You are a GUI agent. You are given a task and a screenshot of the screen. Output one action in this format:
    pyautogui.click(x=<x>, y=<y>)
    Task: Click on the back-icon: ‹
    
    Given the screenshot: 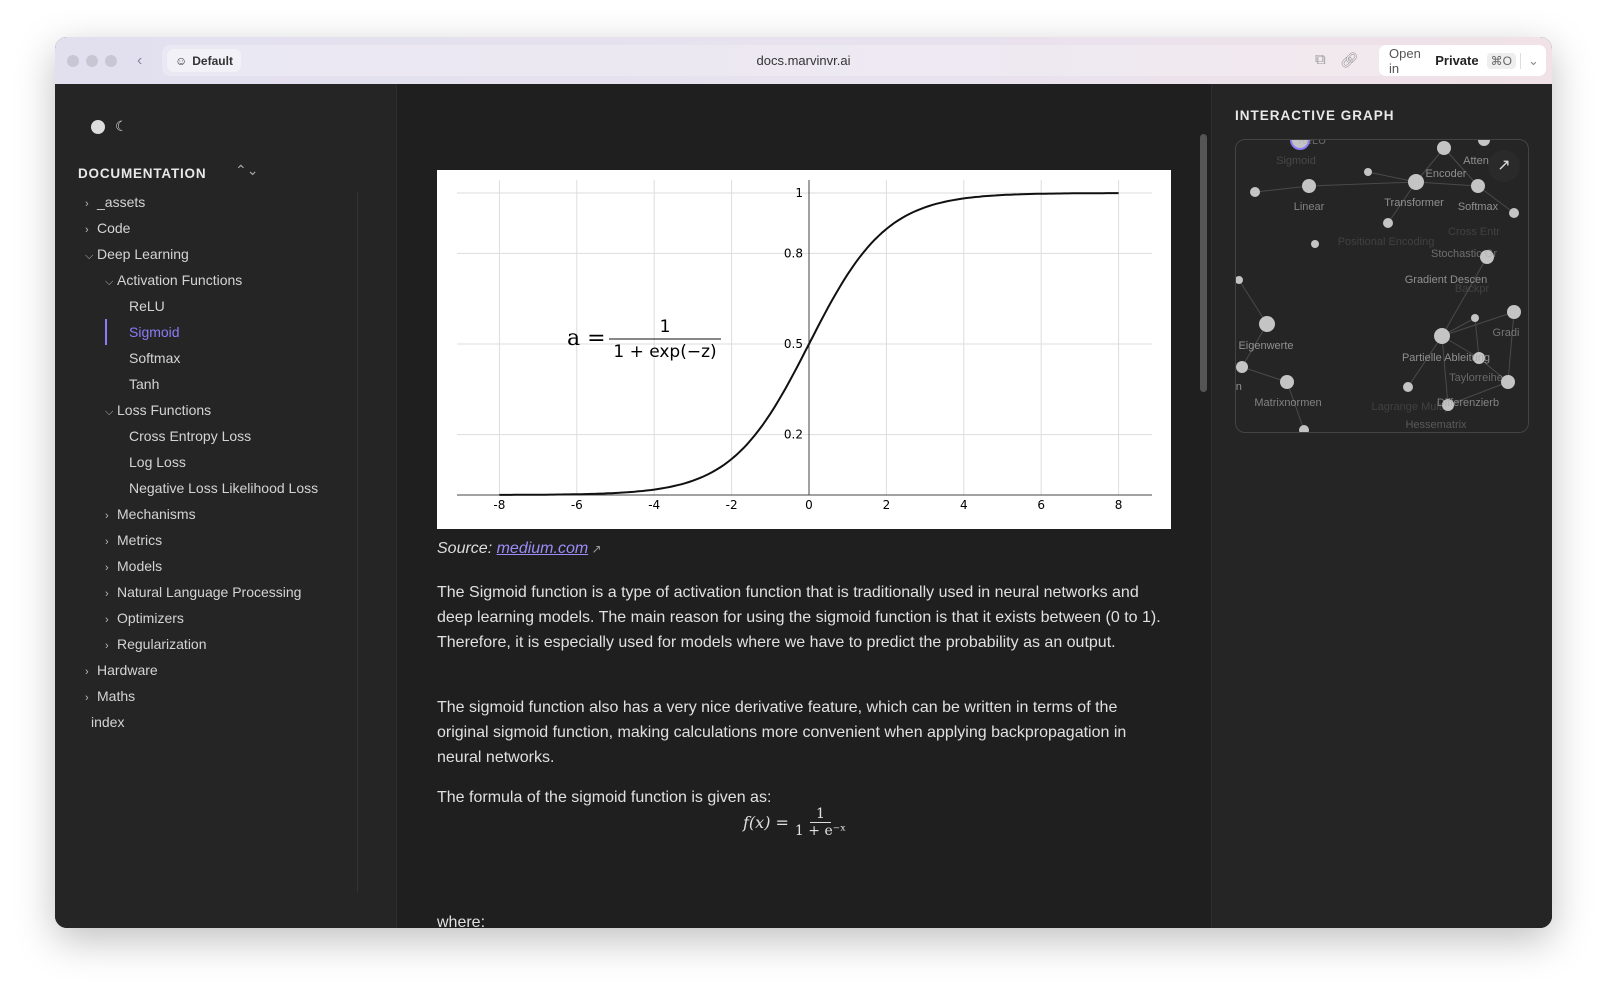 What is the action you would take?
    pyautogui.click(x=139, y=61)
    